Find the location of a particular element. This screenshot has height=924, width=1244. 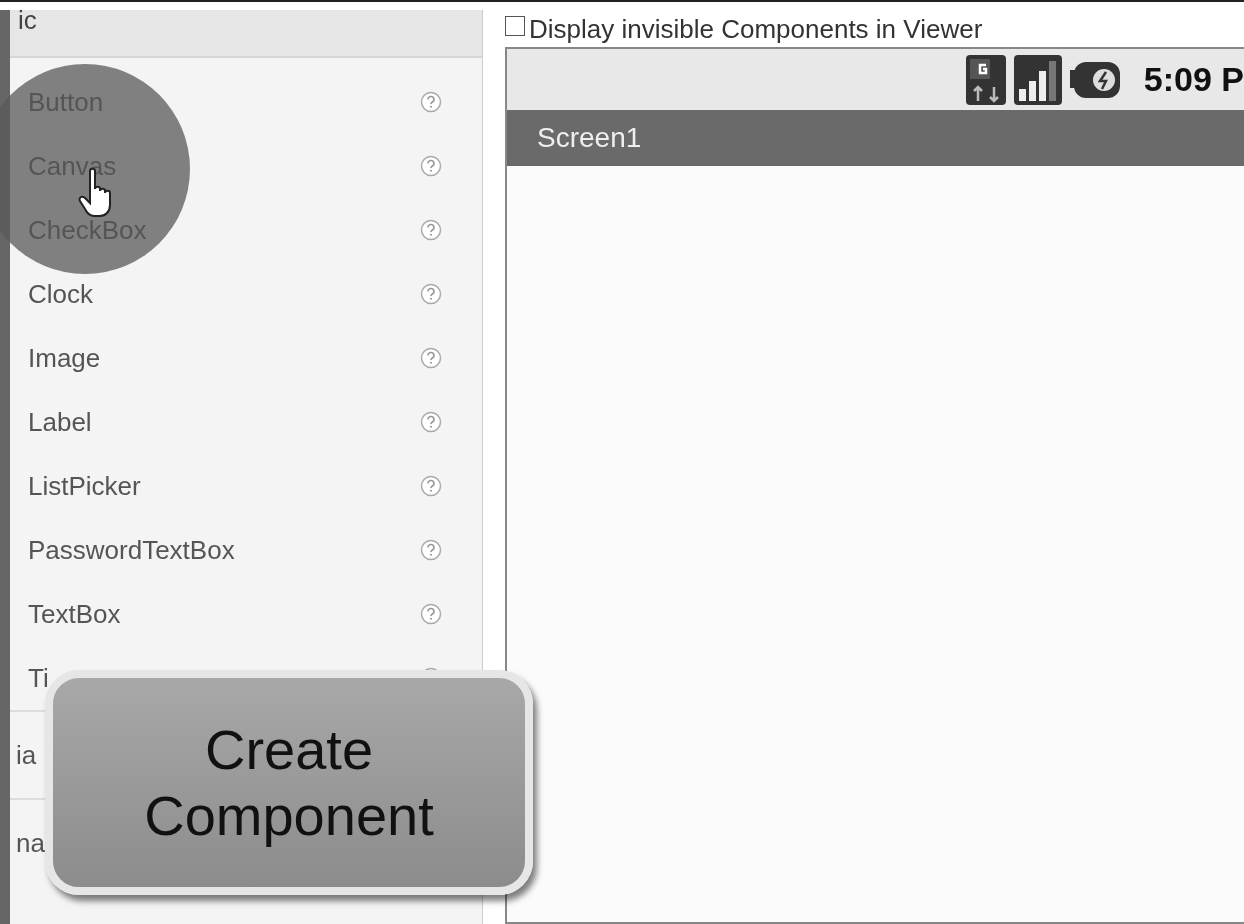

signal-icon is located at coordinates (1037, 79).